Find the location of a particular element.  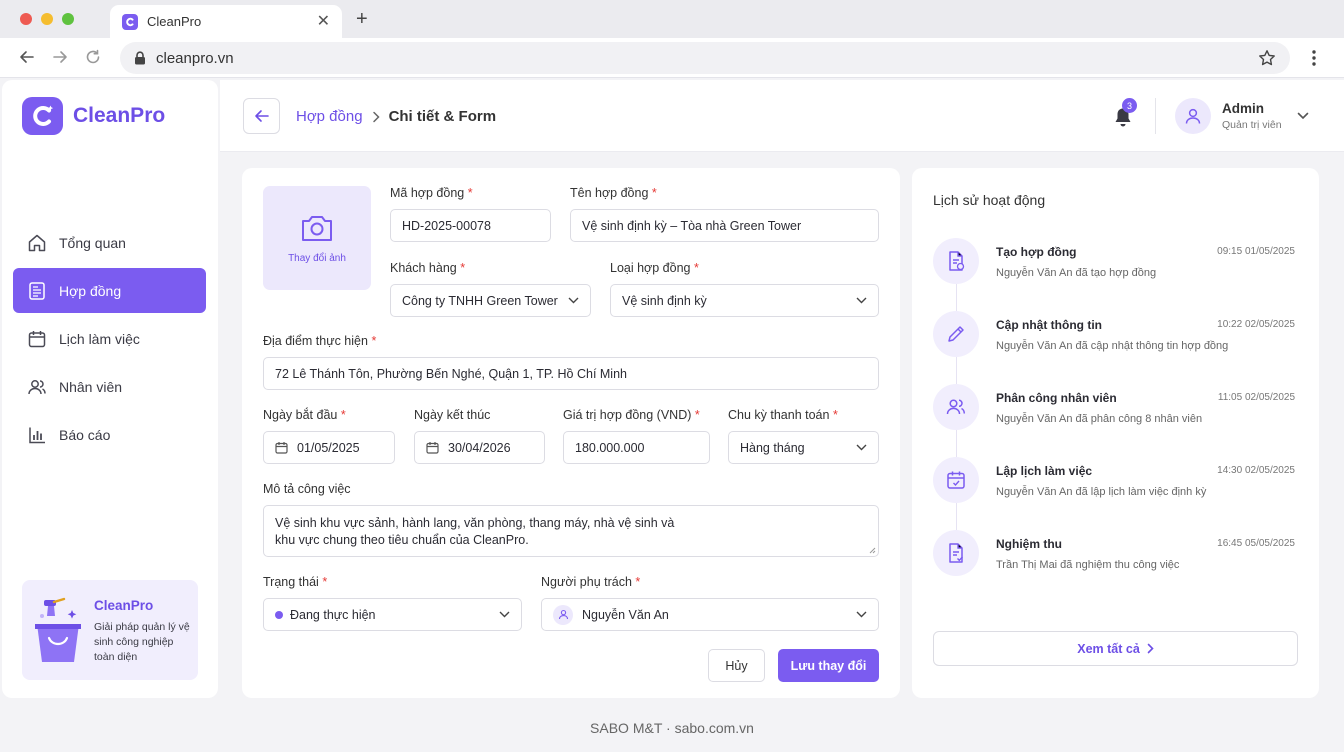

contract-value-label: Giá trị hợp đồng (VND) * is located at coordinates (631, 415).